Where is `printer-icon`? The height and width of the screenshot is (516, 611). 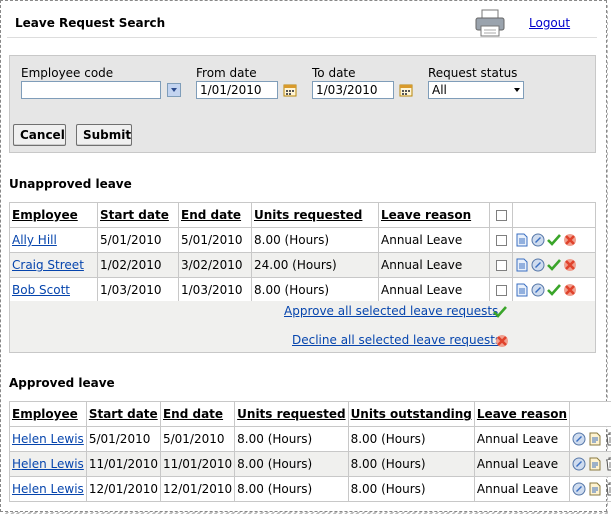 printer-icon is located at coordinates (490, 23).